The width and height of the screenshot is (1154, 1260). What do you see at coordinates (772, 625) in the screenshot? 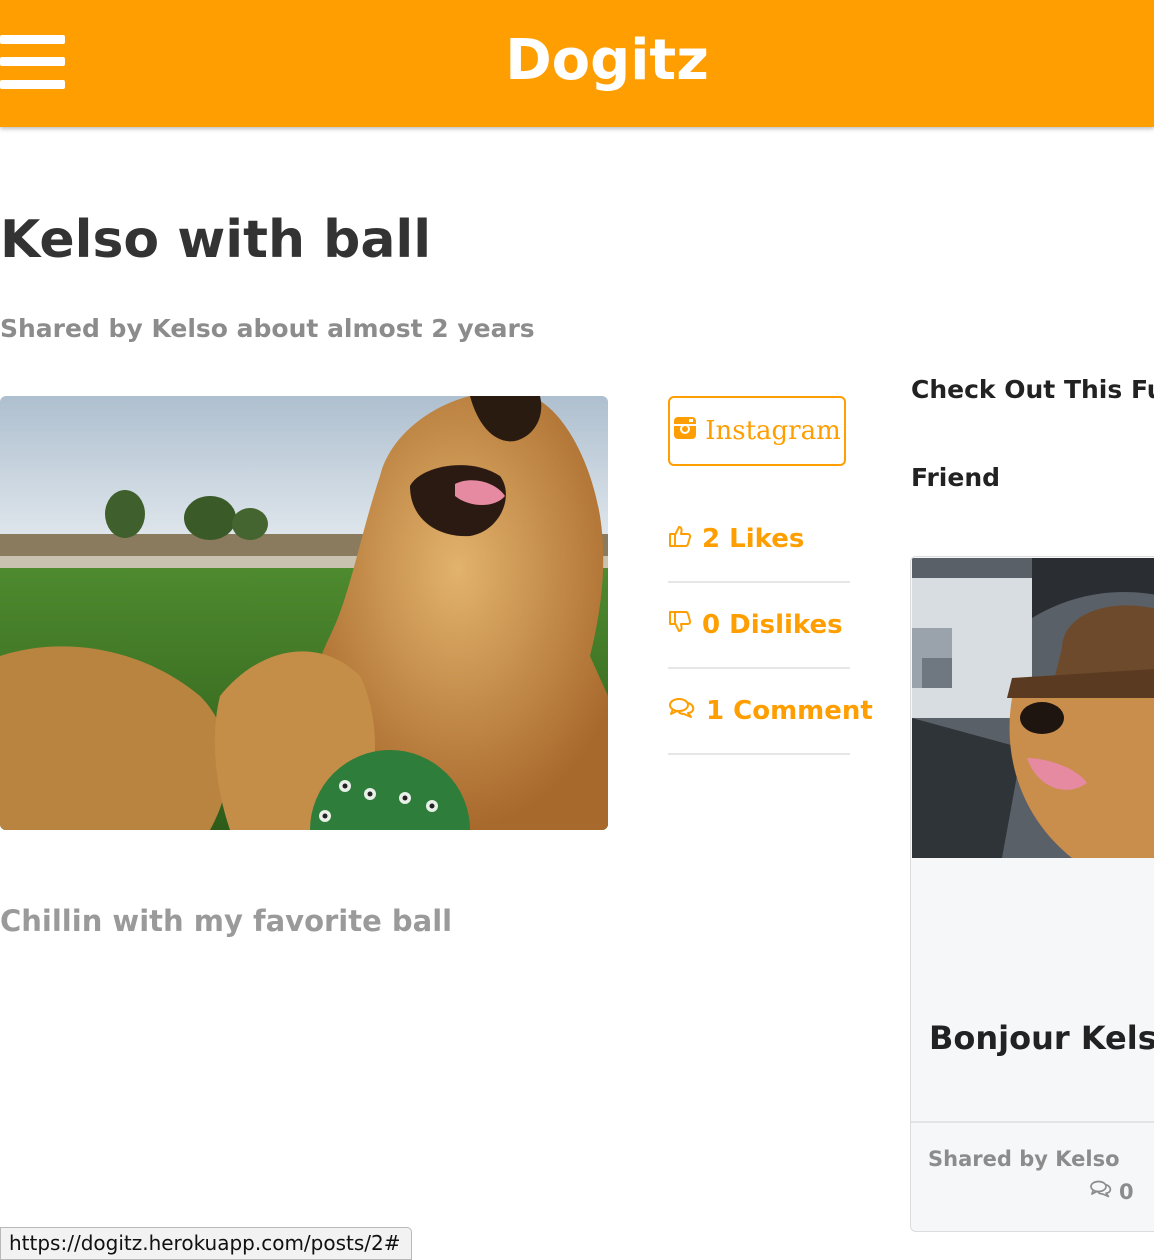
I see `dislikes-count-label: 0 Dislikes` at bounding box center [772, 625].